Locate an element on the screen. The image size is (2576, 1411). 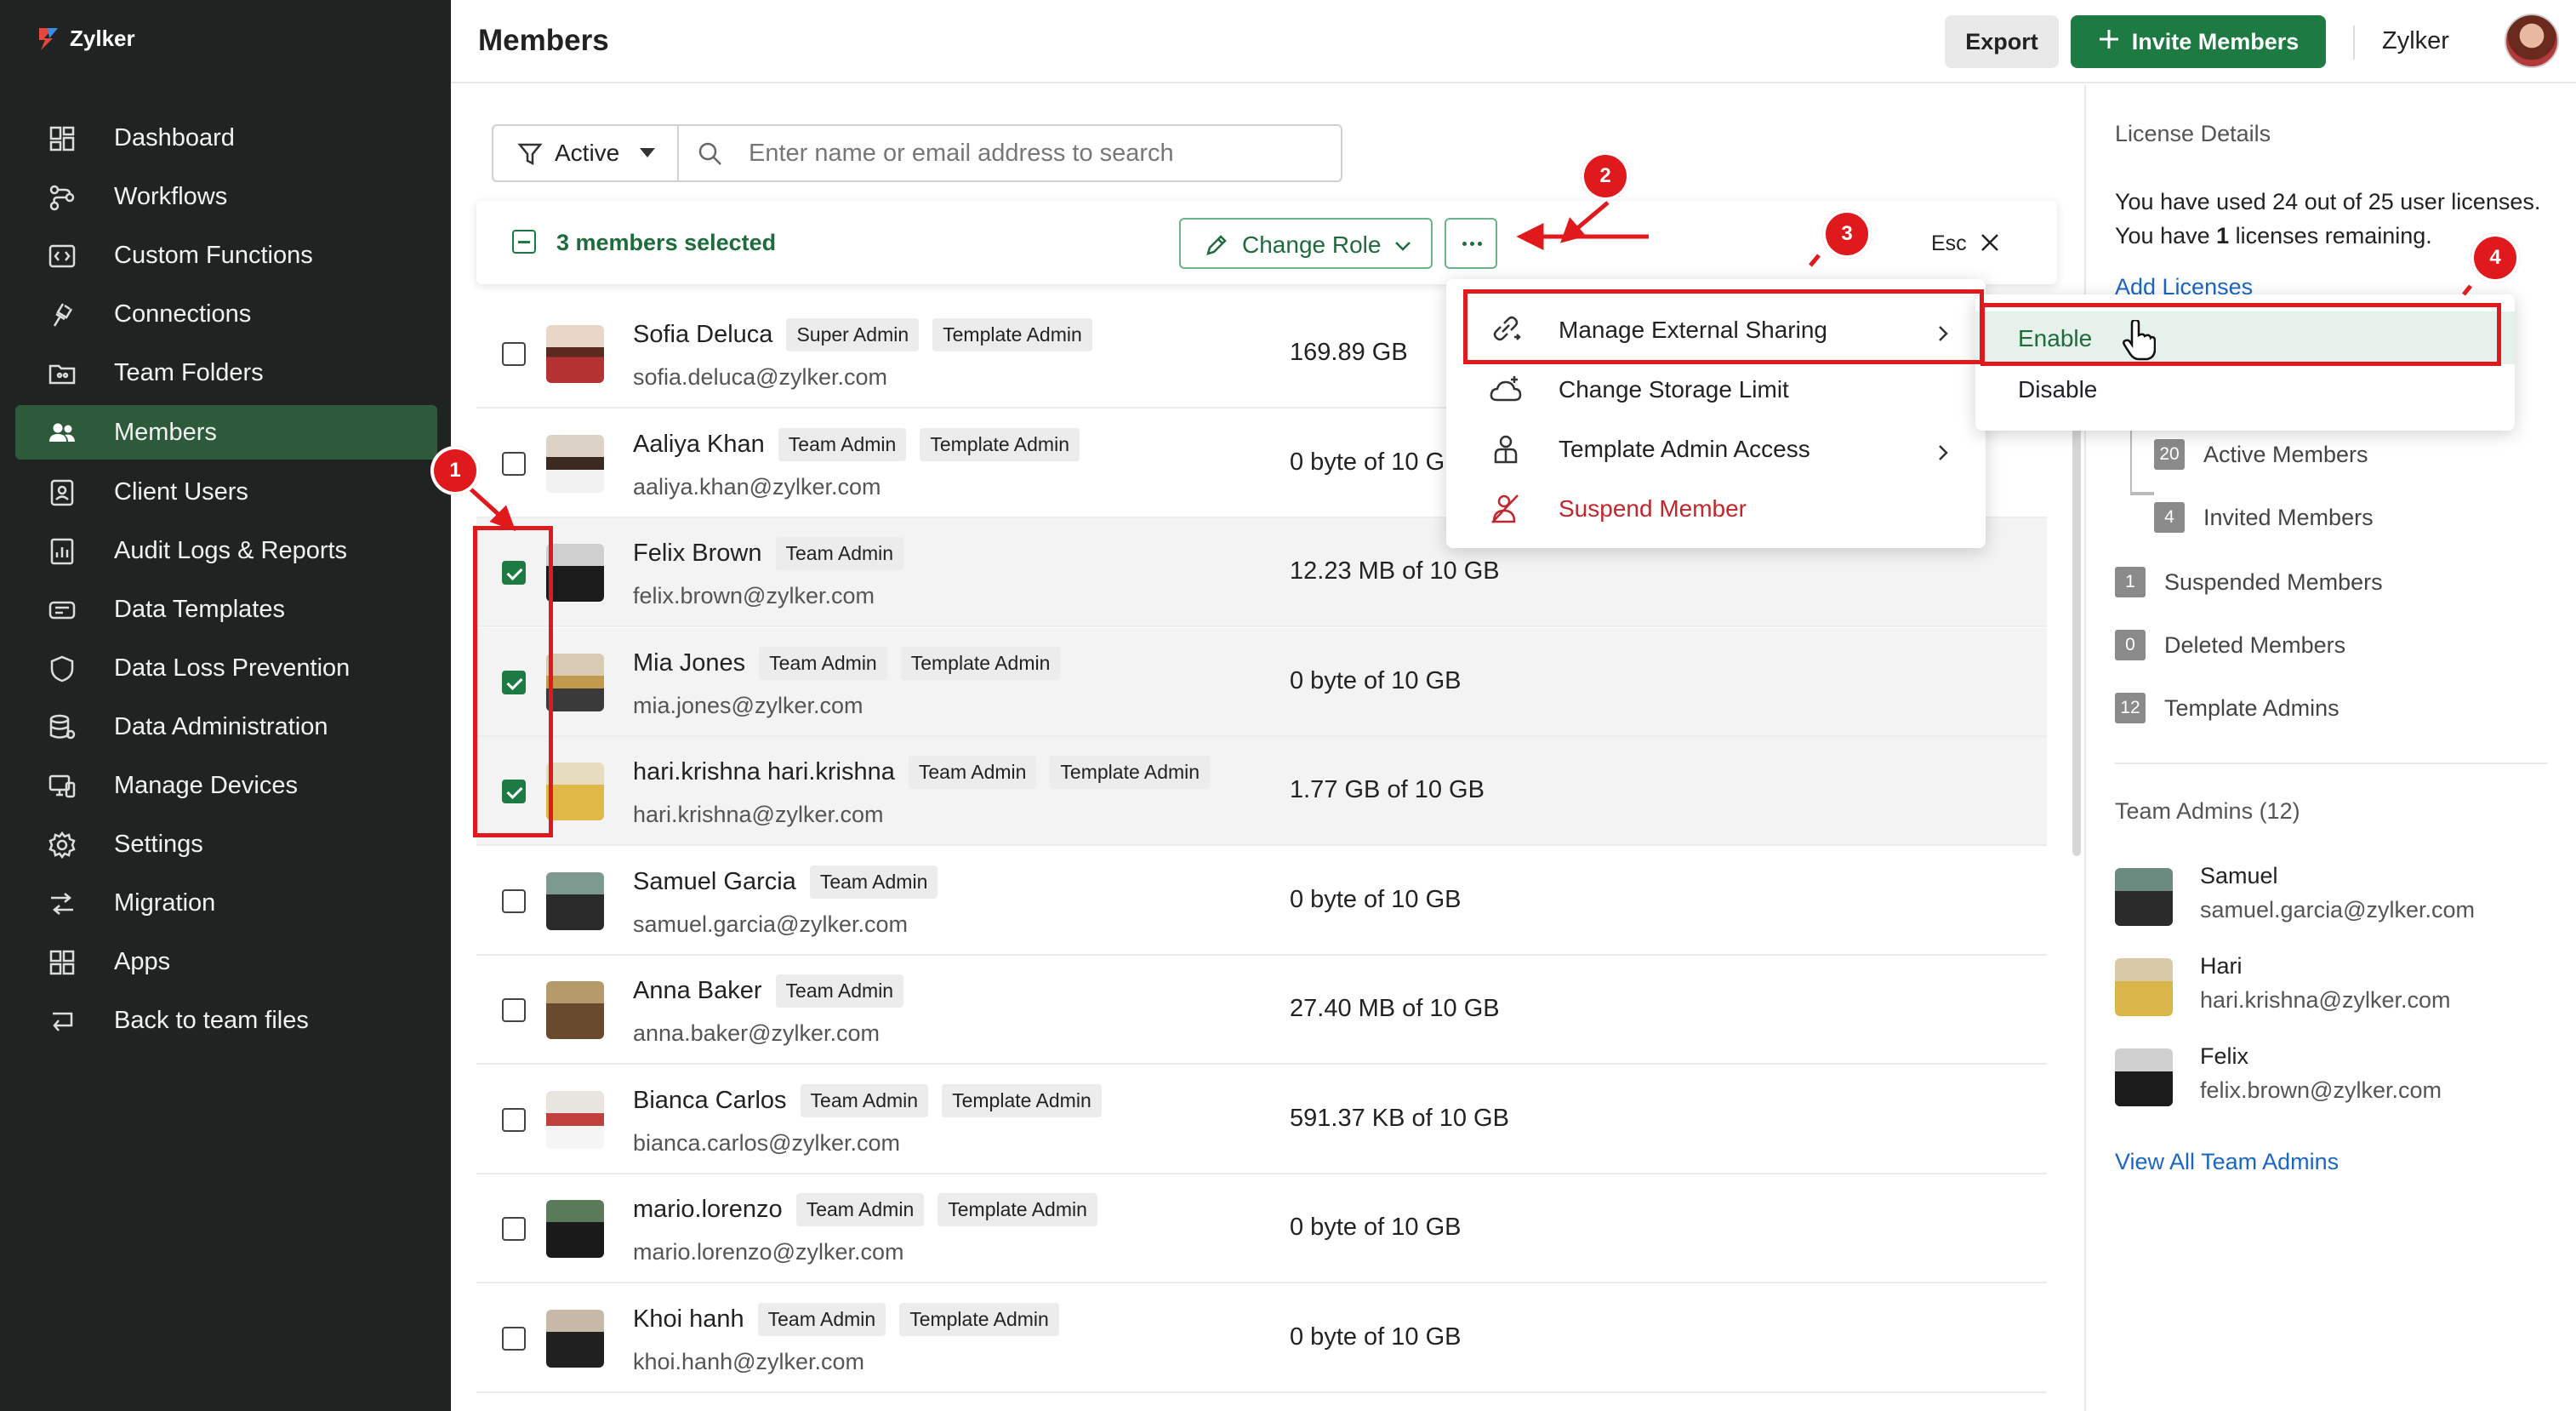
search-input is located at coordinates (1004, 153).